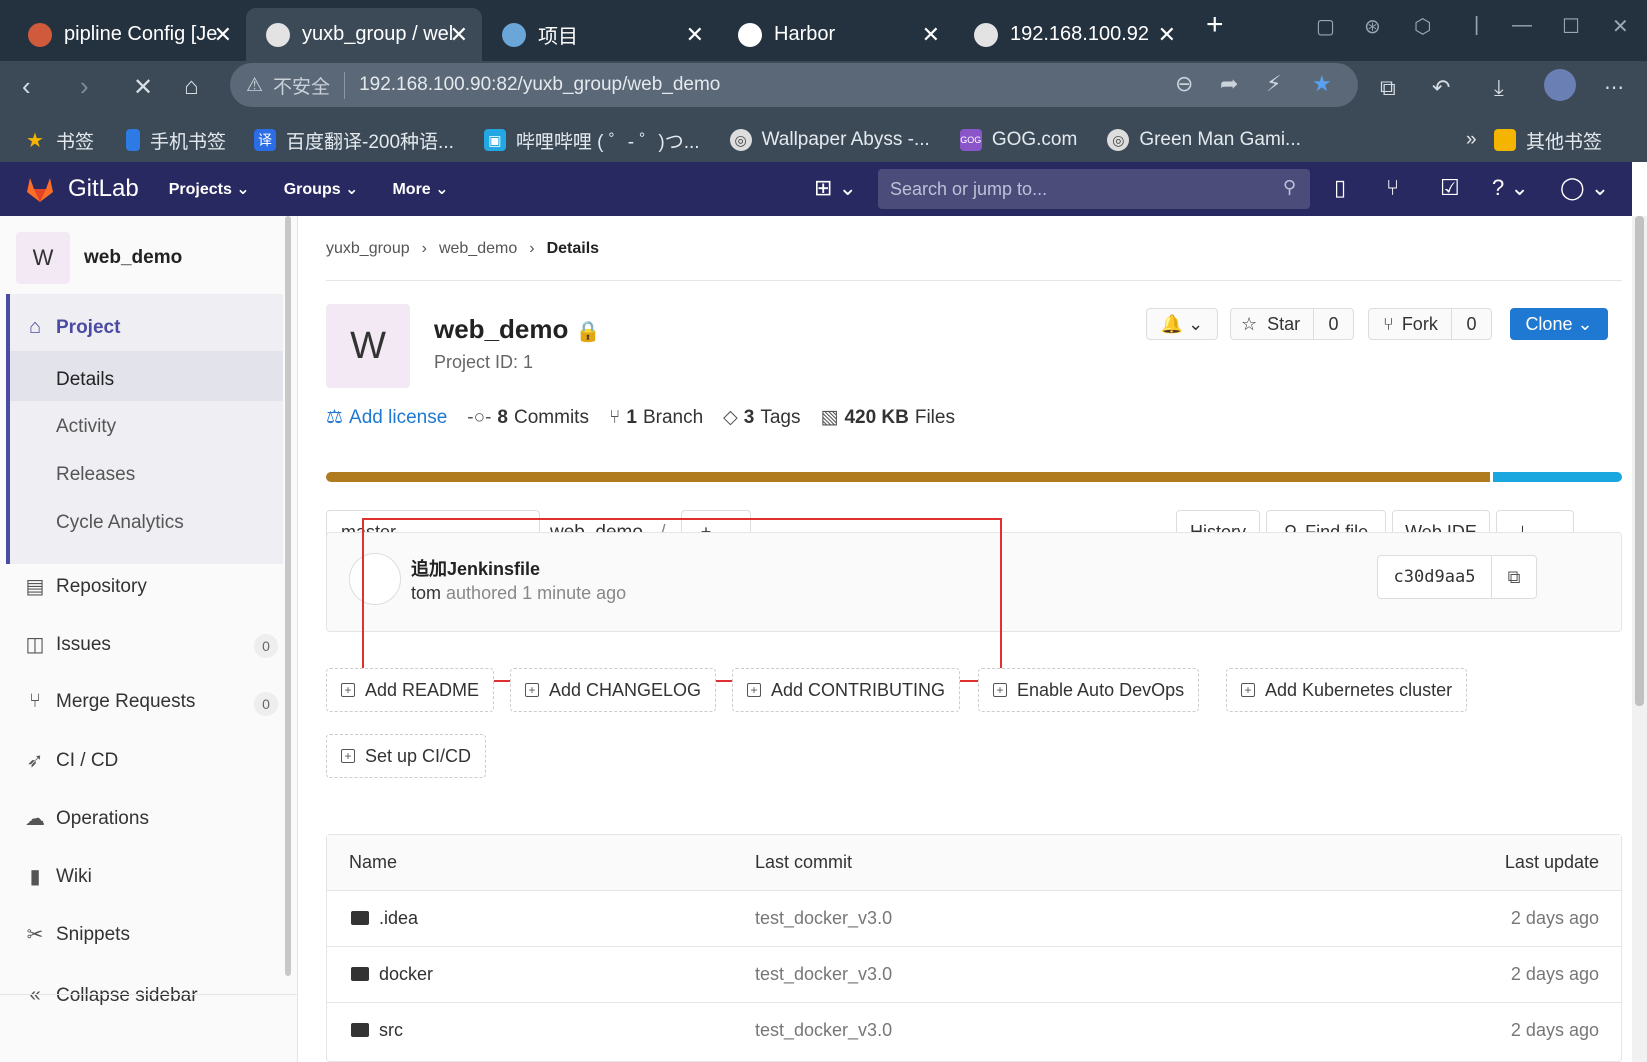 The height and width of the screenshot is (1062, 1647). I want to click on help-icon: ? ⌄, so click(1510, 188).